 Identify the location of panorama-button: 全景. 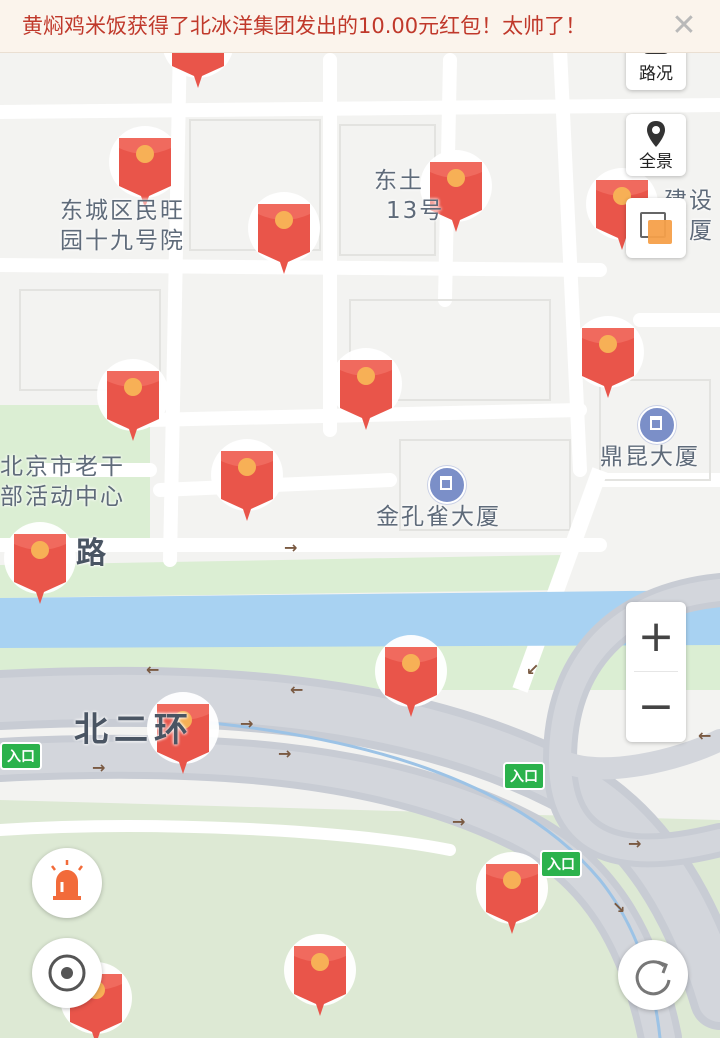
(656, 145).